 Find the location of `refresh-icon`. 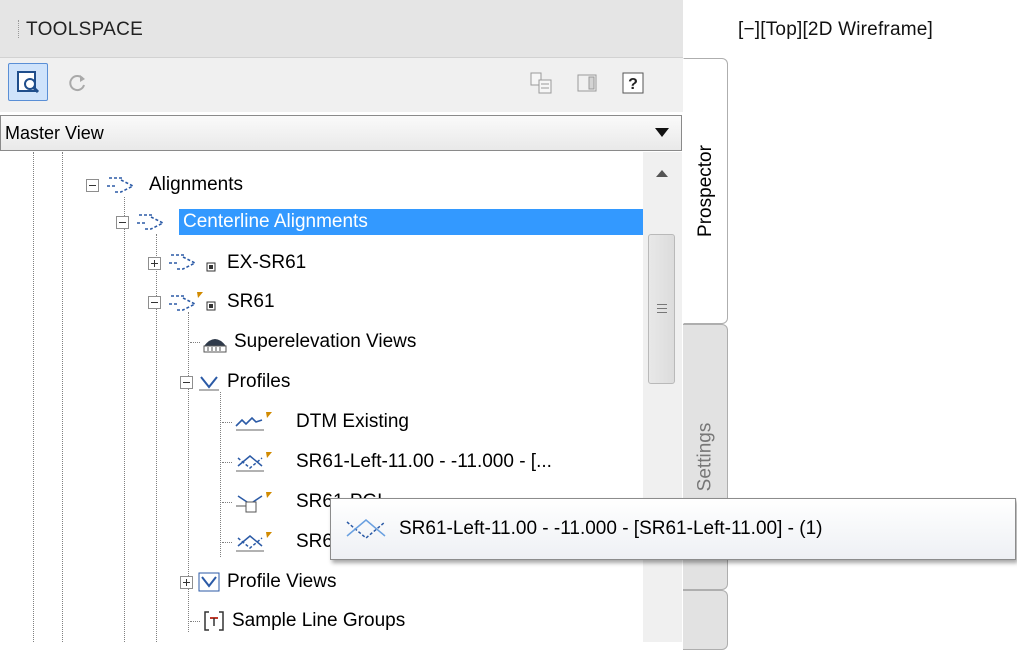

refresh-icon is located at coordinates (77, 83).